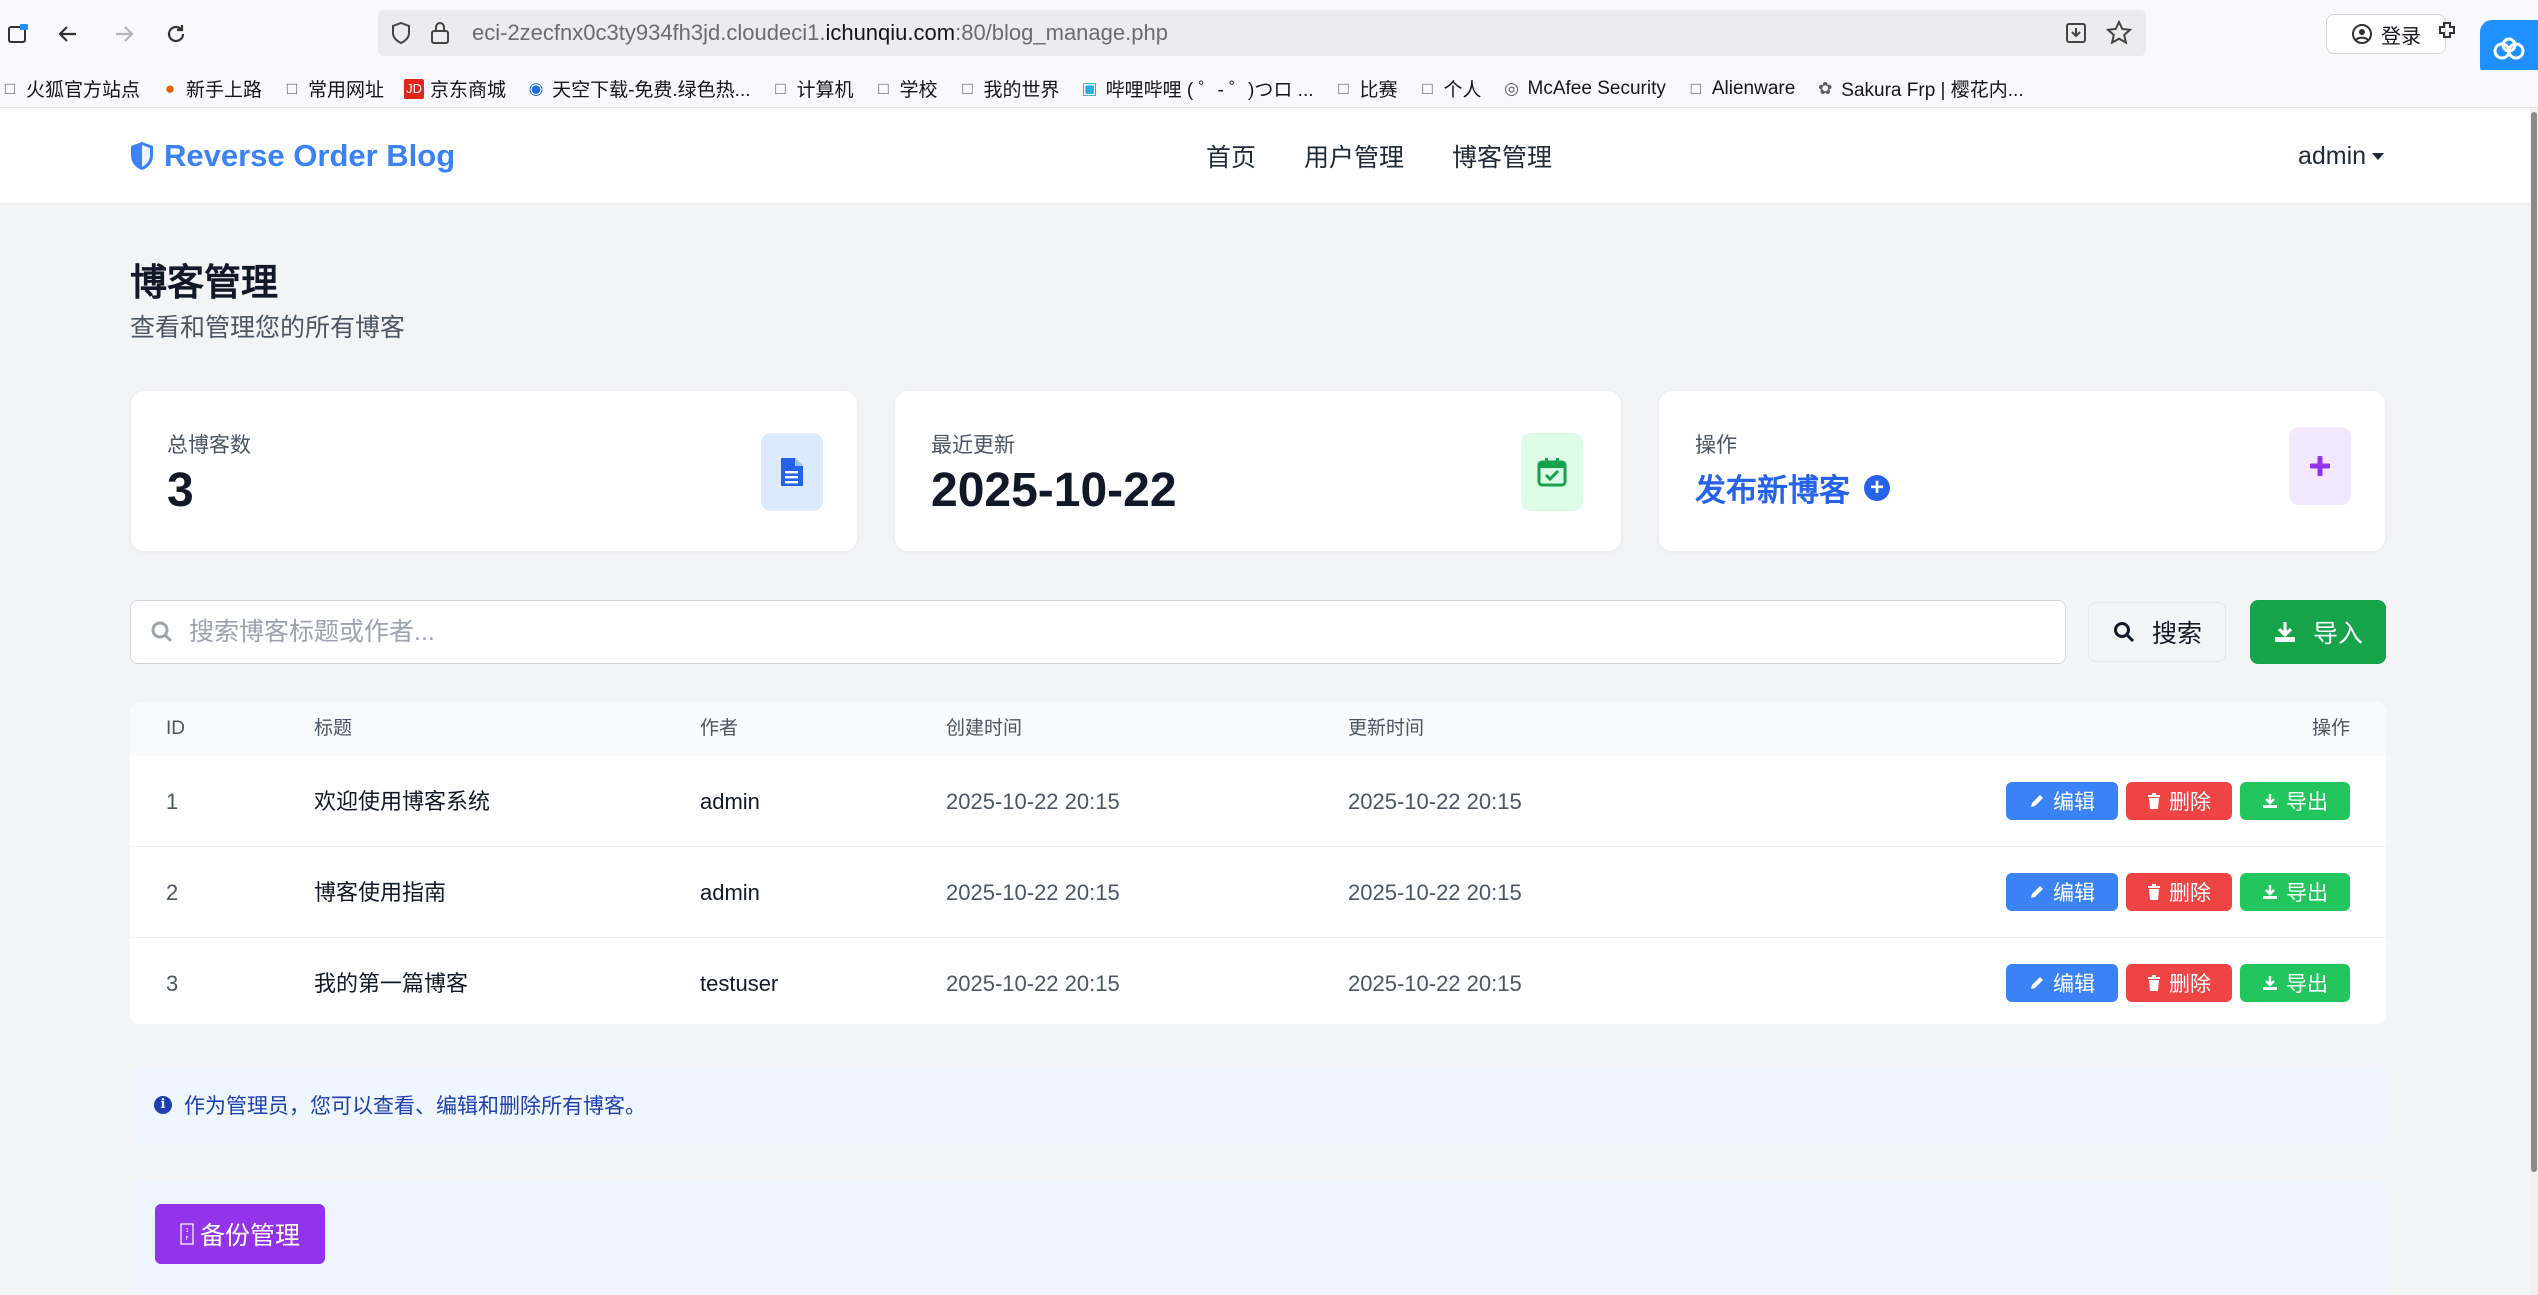  I want to click on bookmark-label: 个人, so click(1462, 90).